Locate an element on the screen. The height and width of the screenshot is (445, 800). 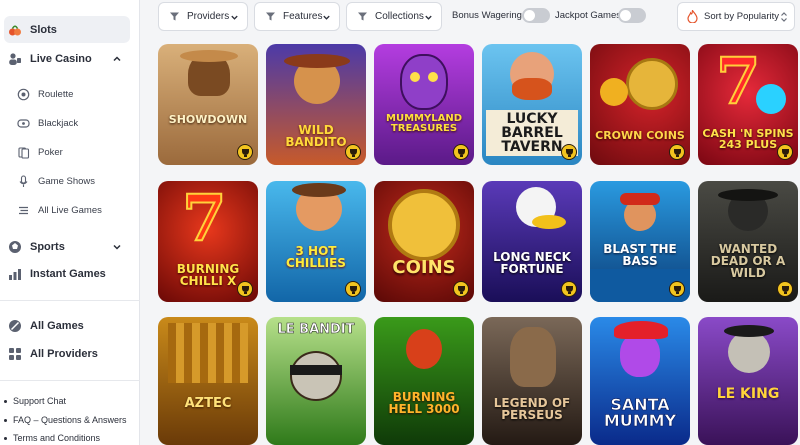
game-tile-le-bandit: LE BANDIT is located at coordinates (316, 381).